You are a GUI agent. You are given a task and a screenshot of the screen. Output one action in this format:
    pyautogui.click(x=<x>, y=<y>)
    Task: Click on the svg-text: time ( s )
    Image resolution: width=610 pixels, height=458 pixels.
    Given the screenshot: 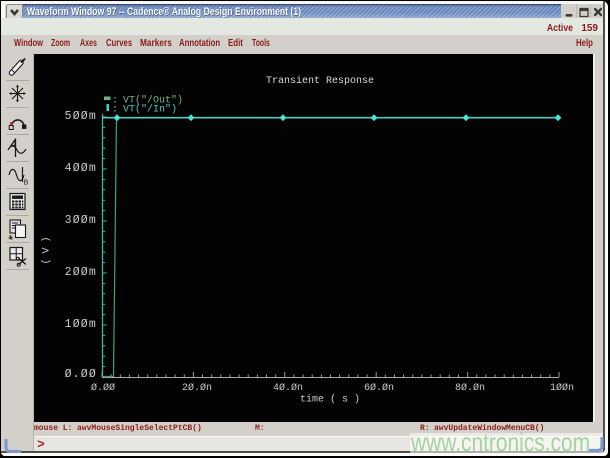 What is the action you would take?
    pyautogui.click(x=330, y=400)
    